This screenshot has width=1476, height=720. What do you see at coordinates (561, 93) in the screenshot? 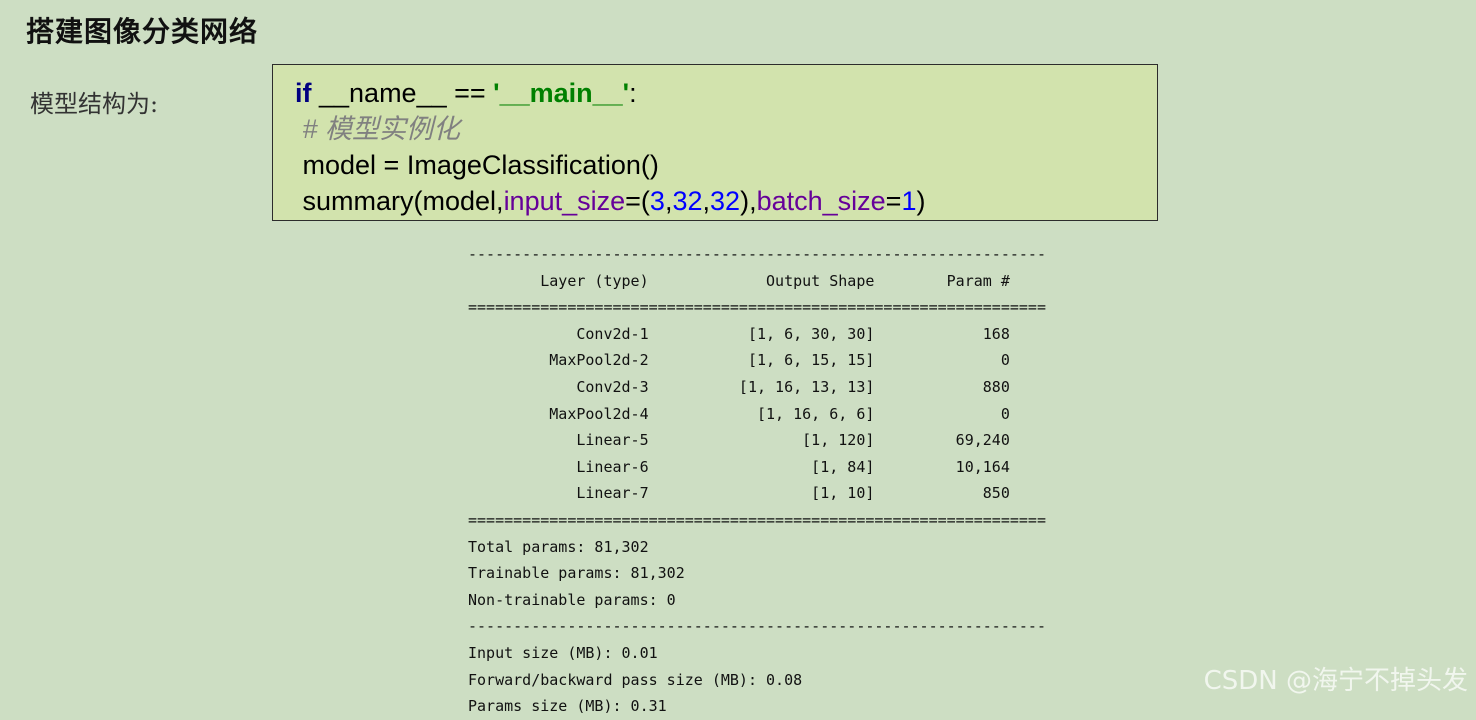
I see `code-string: '__main__'` at bounding box center [561, 93].